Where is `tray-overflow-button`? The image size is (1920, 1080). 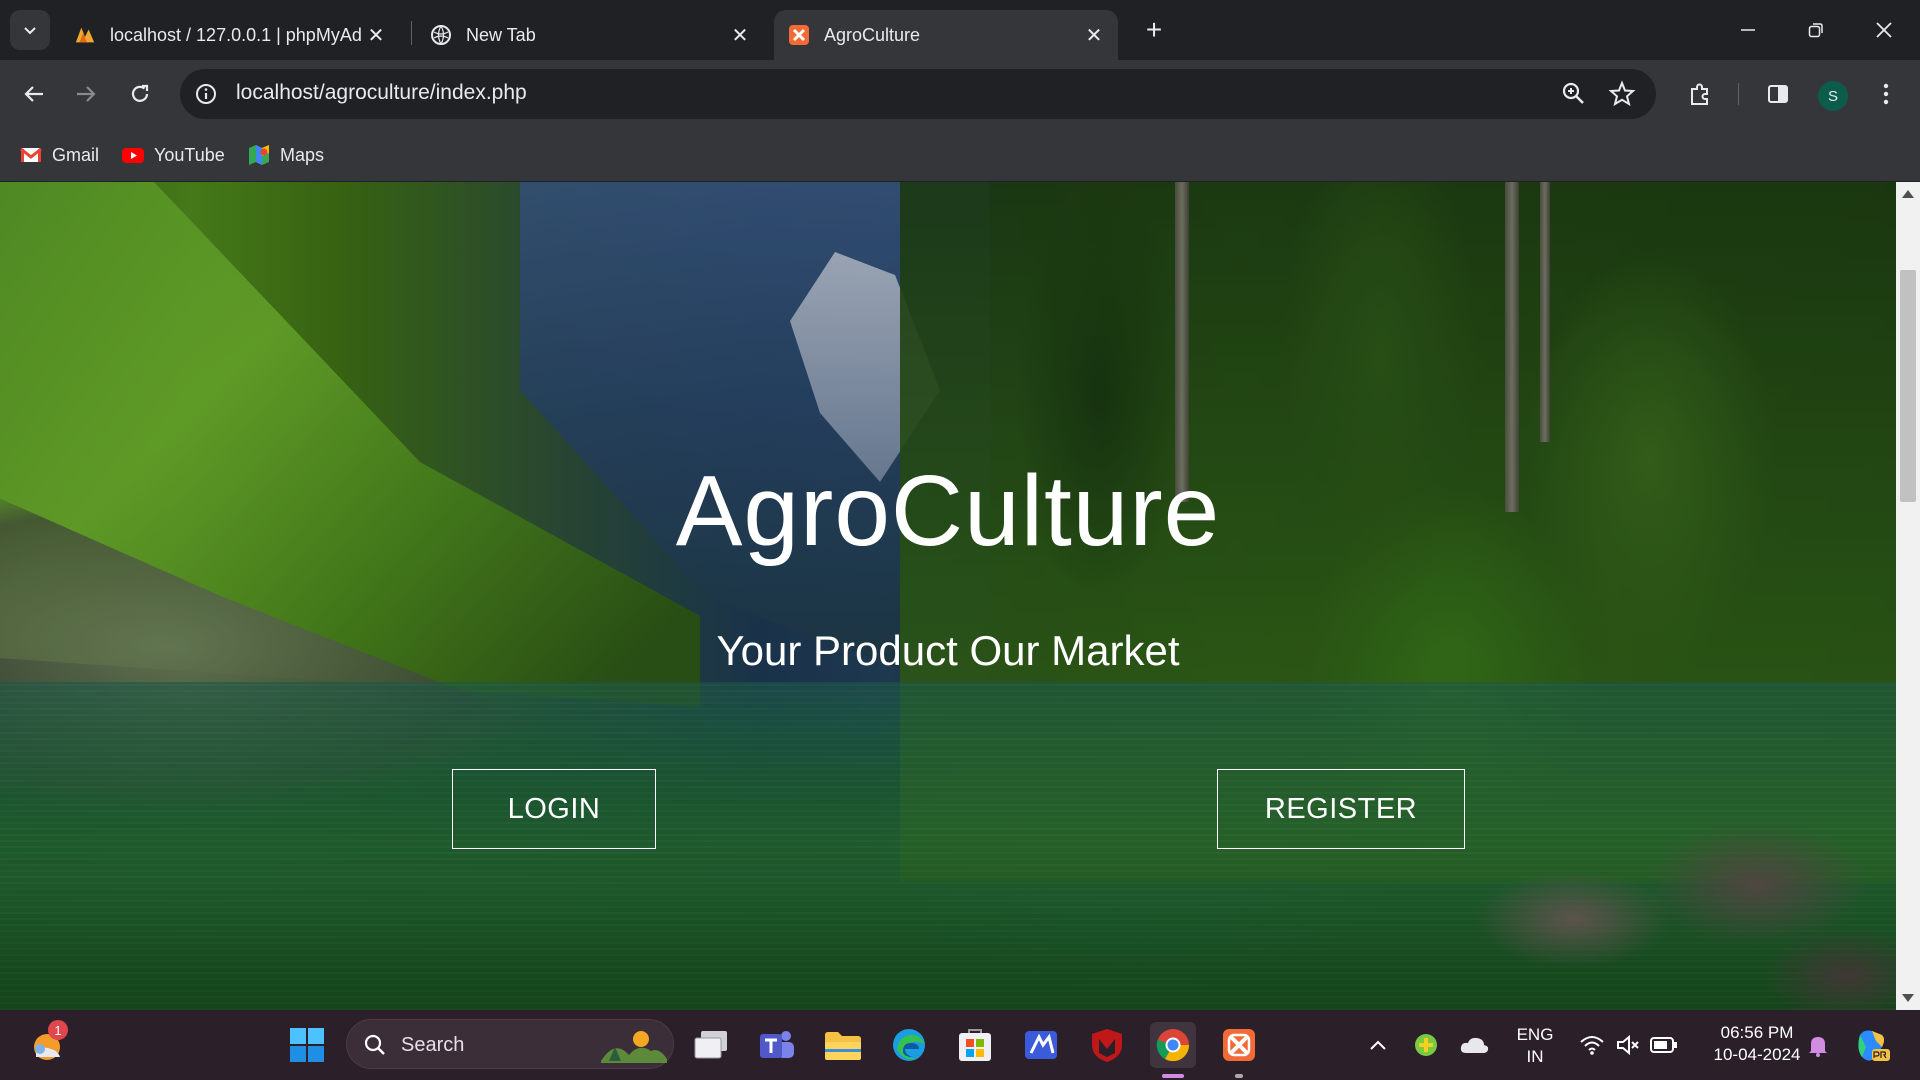 tray-overflow-button is located at coordinates (1378, 1045).